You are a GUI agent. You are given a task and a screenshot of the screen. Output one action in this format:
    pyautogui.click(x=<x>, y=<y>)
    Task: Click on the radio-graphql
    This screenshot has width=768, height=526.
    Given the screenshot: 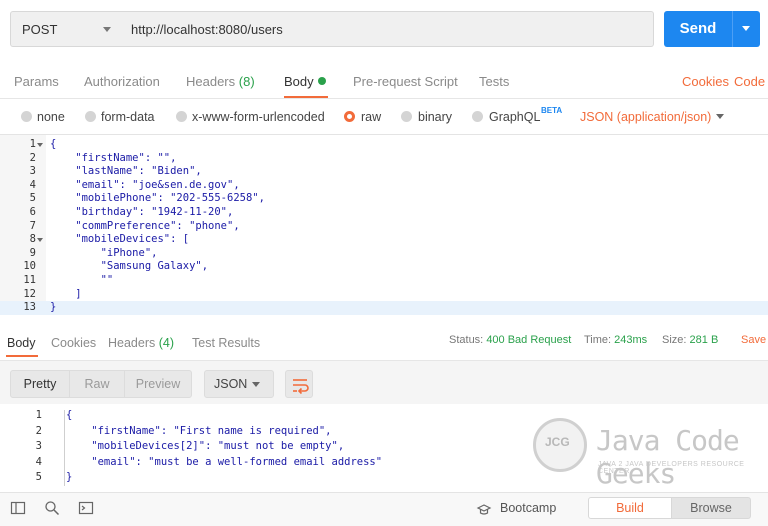 What is the action you would take?
    pyautogui.click(x=477, y=116)
    